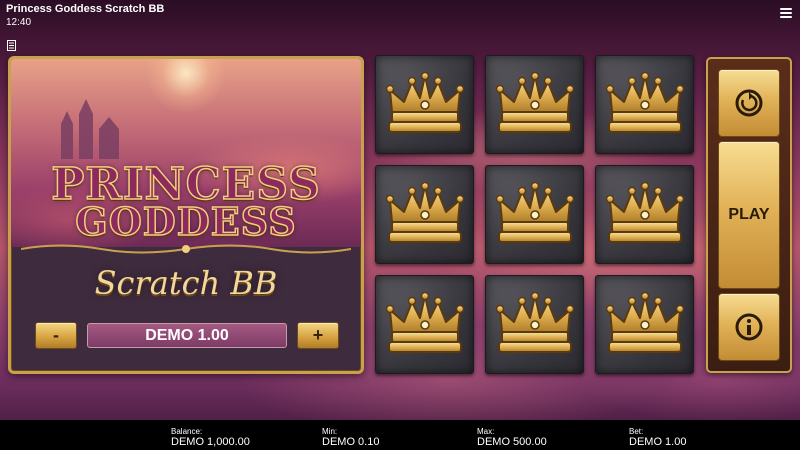 Image resolution: width=800 pixels, height=450 pixels. Describe the element at coordinates (636, 431) in the screenshot. I see `bet-label: Bet:` at that location.